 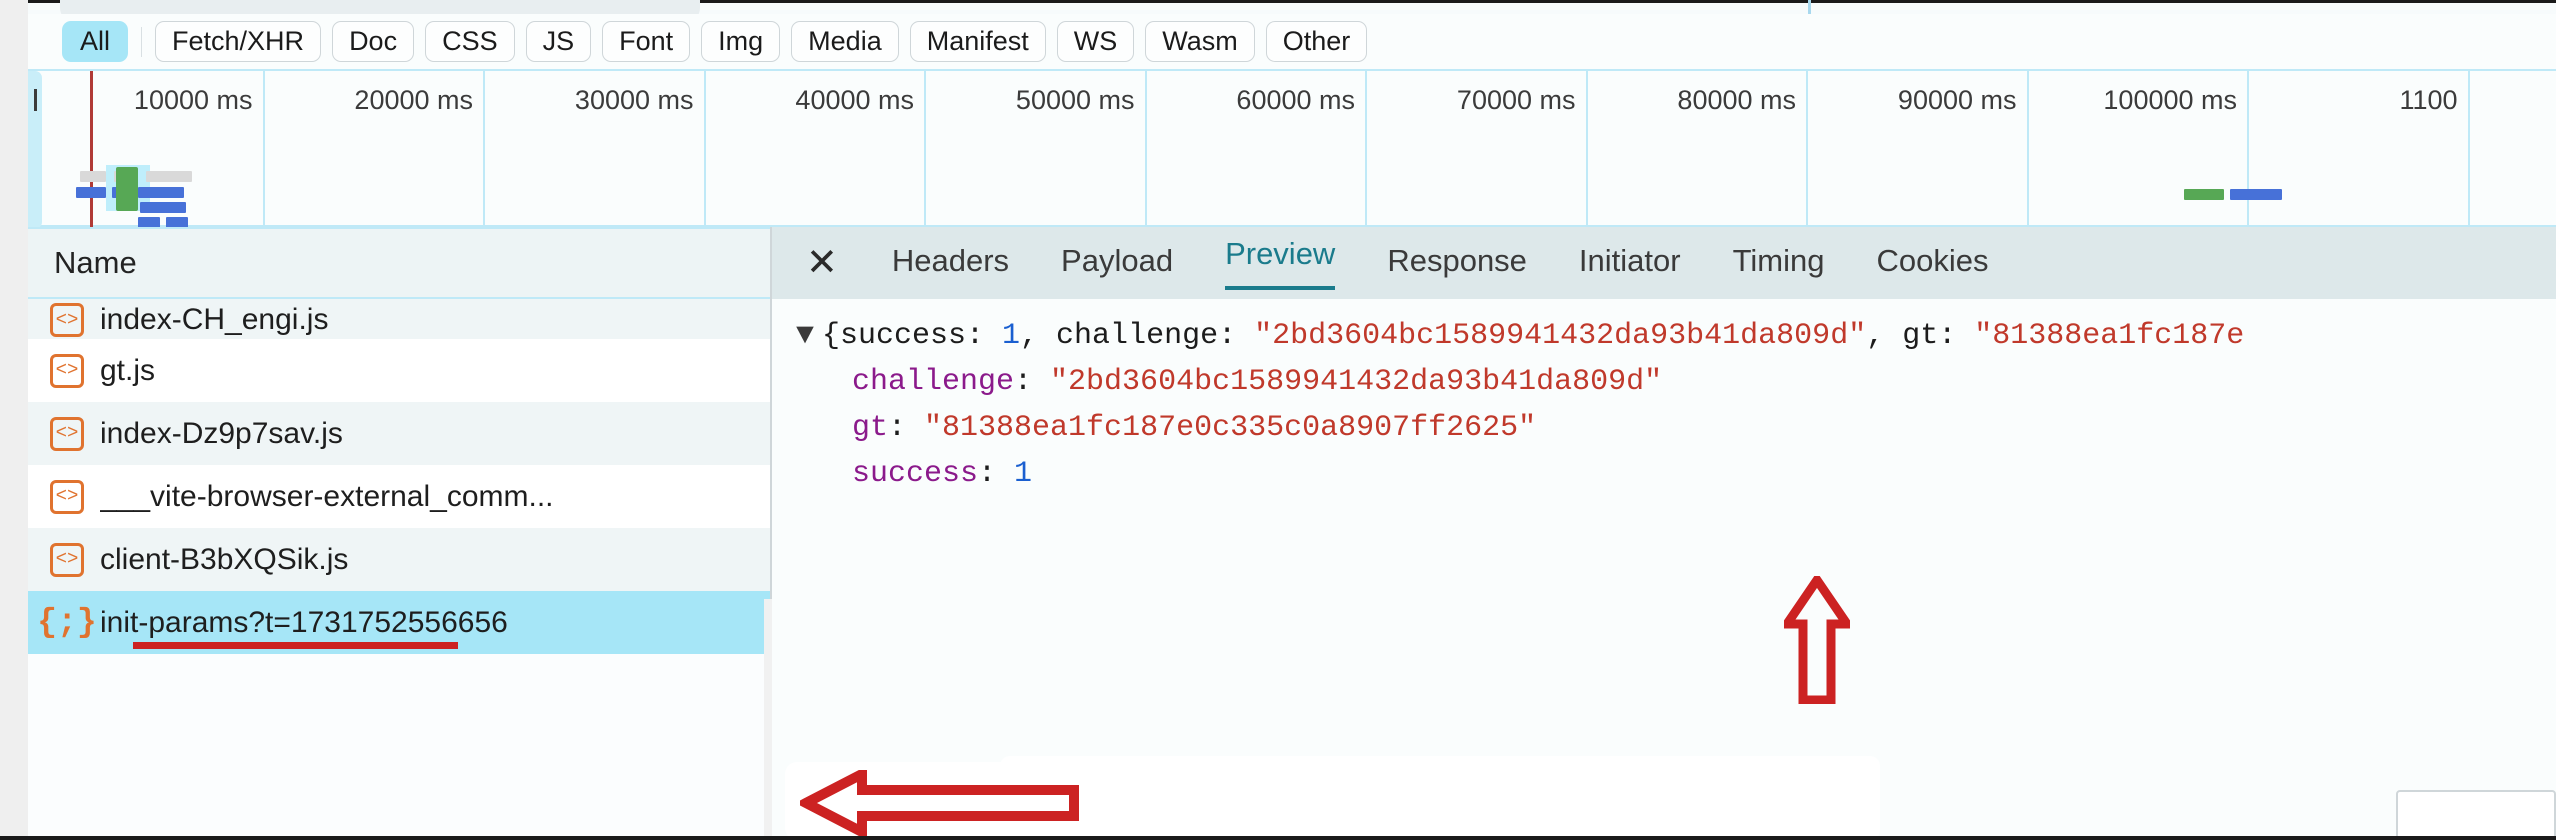 What do you see at coordinates (1817, 640) in the screenshot?
I see `red-up-arrow-annotation` at bounding box center [1817, 640].